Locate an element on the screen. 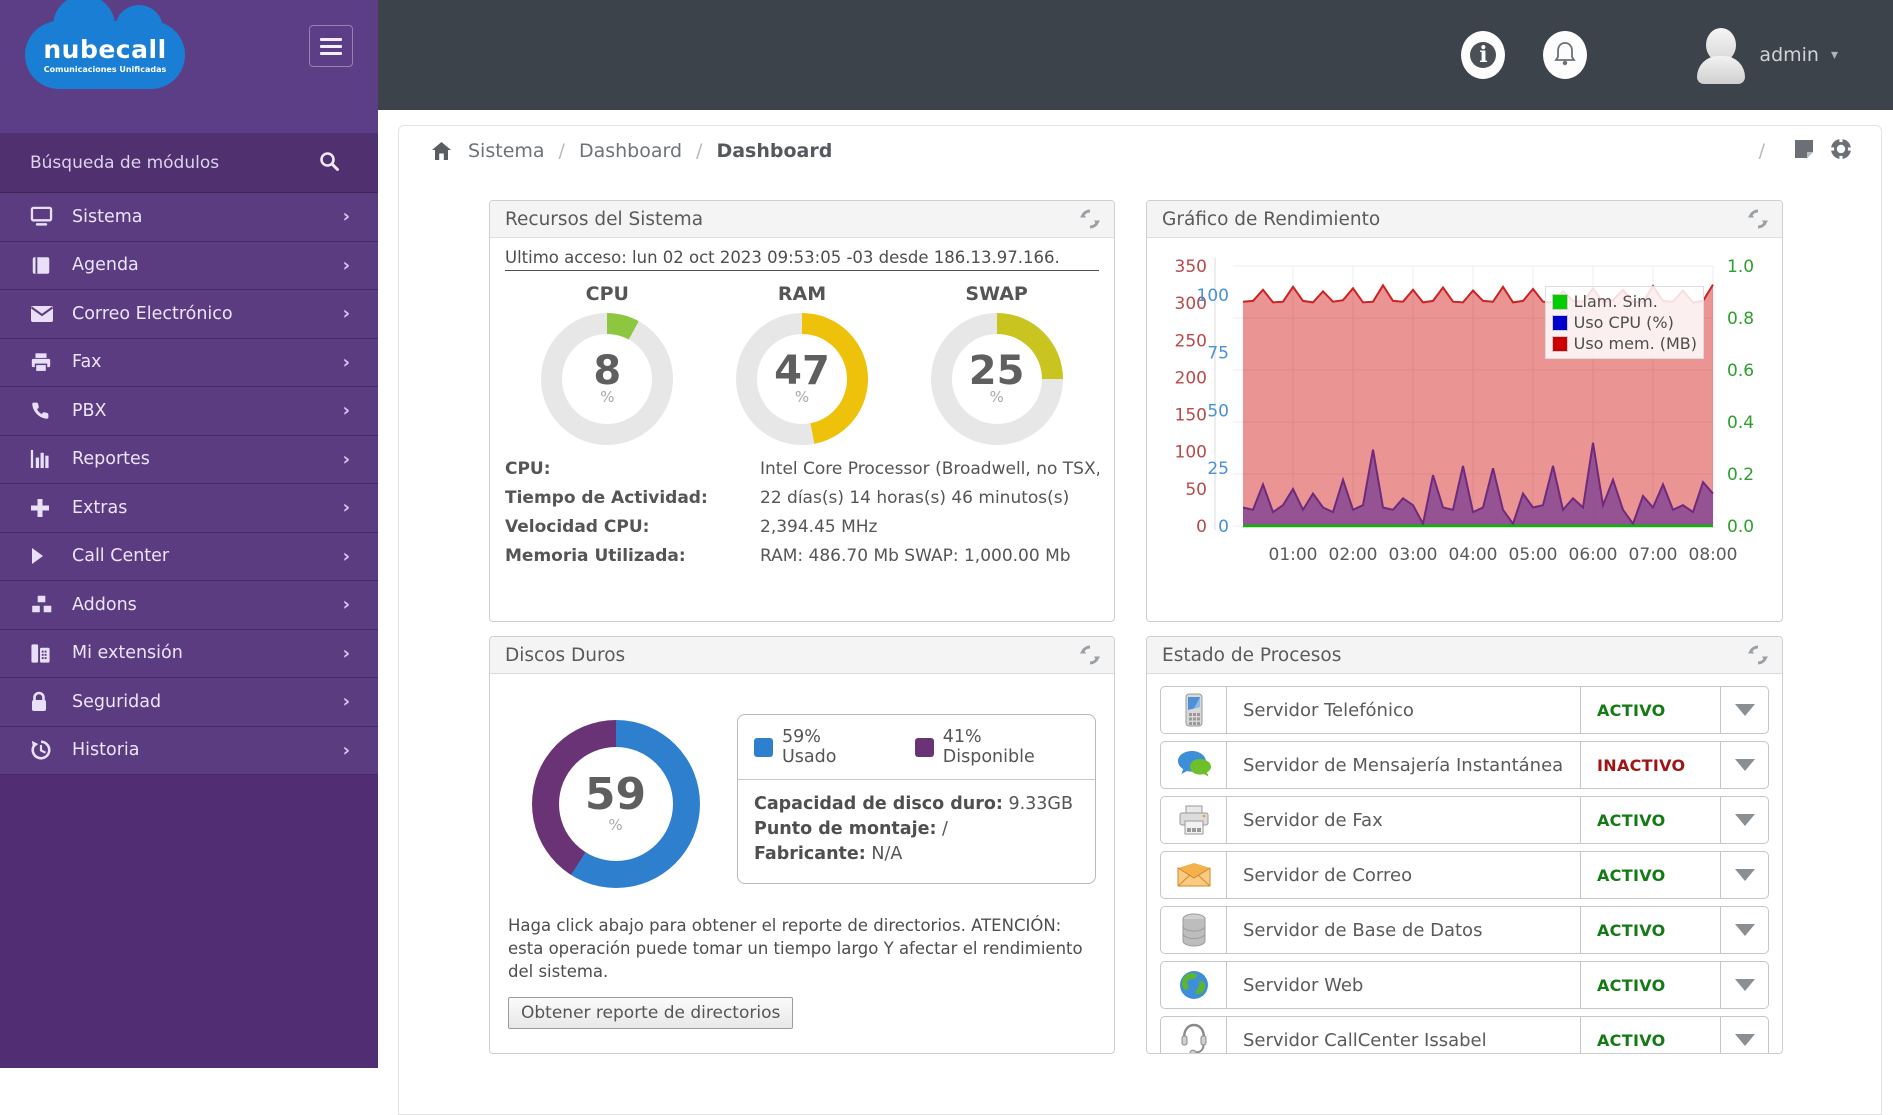 This screenshot has height=1115, width=1893. lifering-icon is located at coordinates (1841, 151).